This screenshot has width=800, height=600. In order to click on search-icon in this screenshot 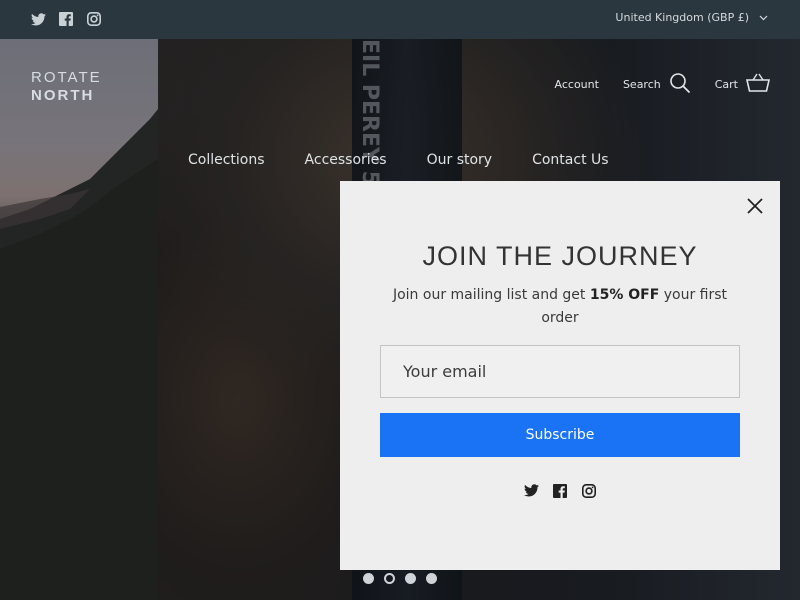, I will do `click(680, 84)`.